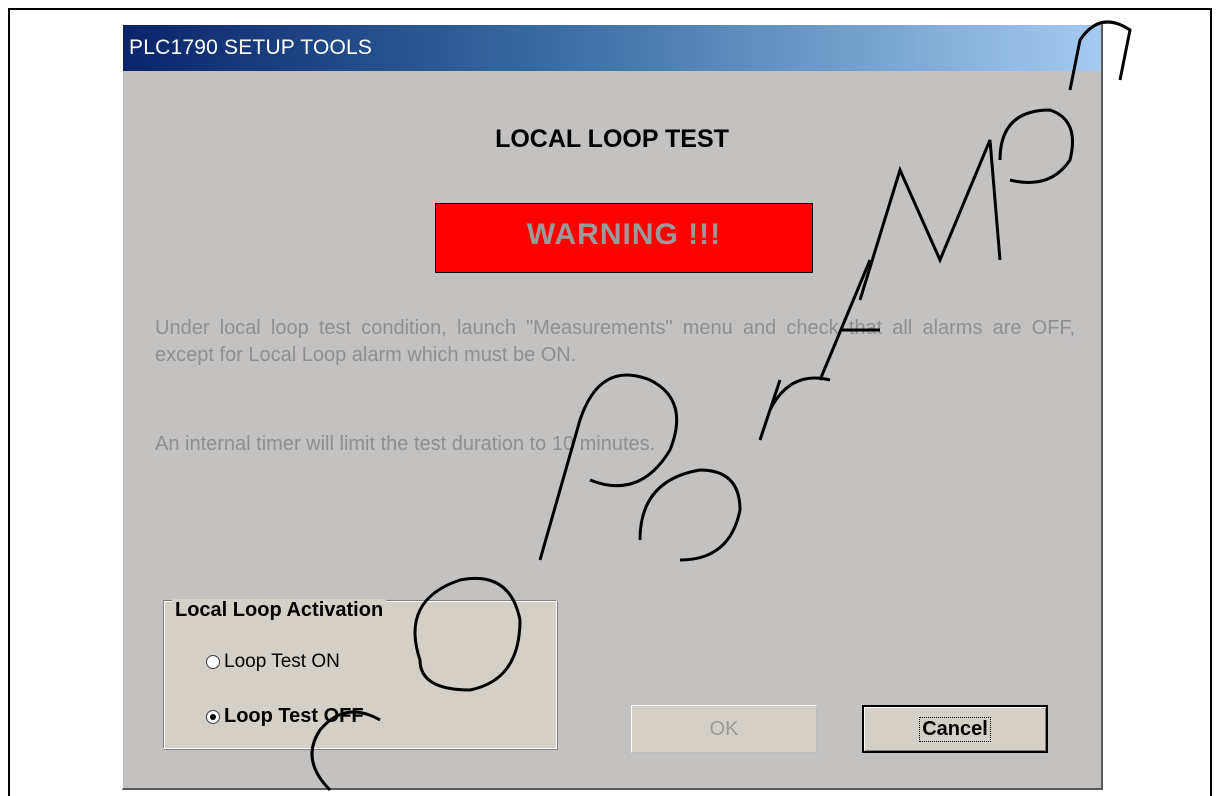 The image size is (1218, 796). What do you see at coordinates (213, 716) in the screenshot?
I see `radio-checked-icon` at bounding box center [213, 716].